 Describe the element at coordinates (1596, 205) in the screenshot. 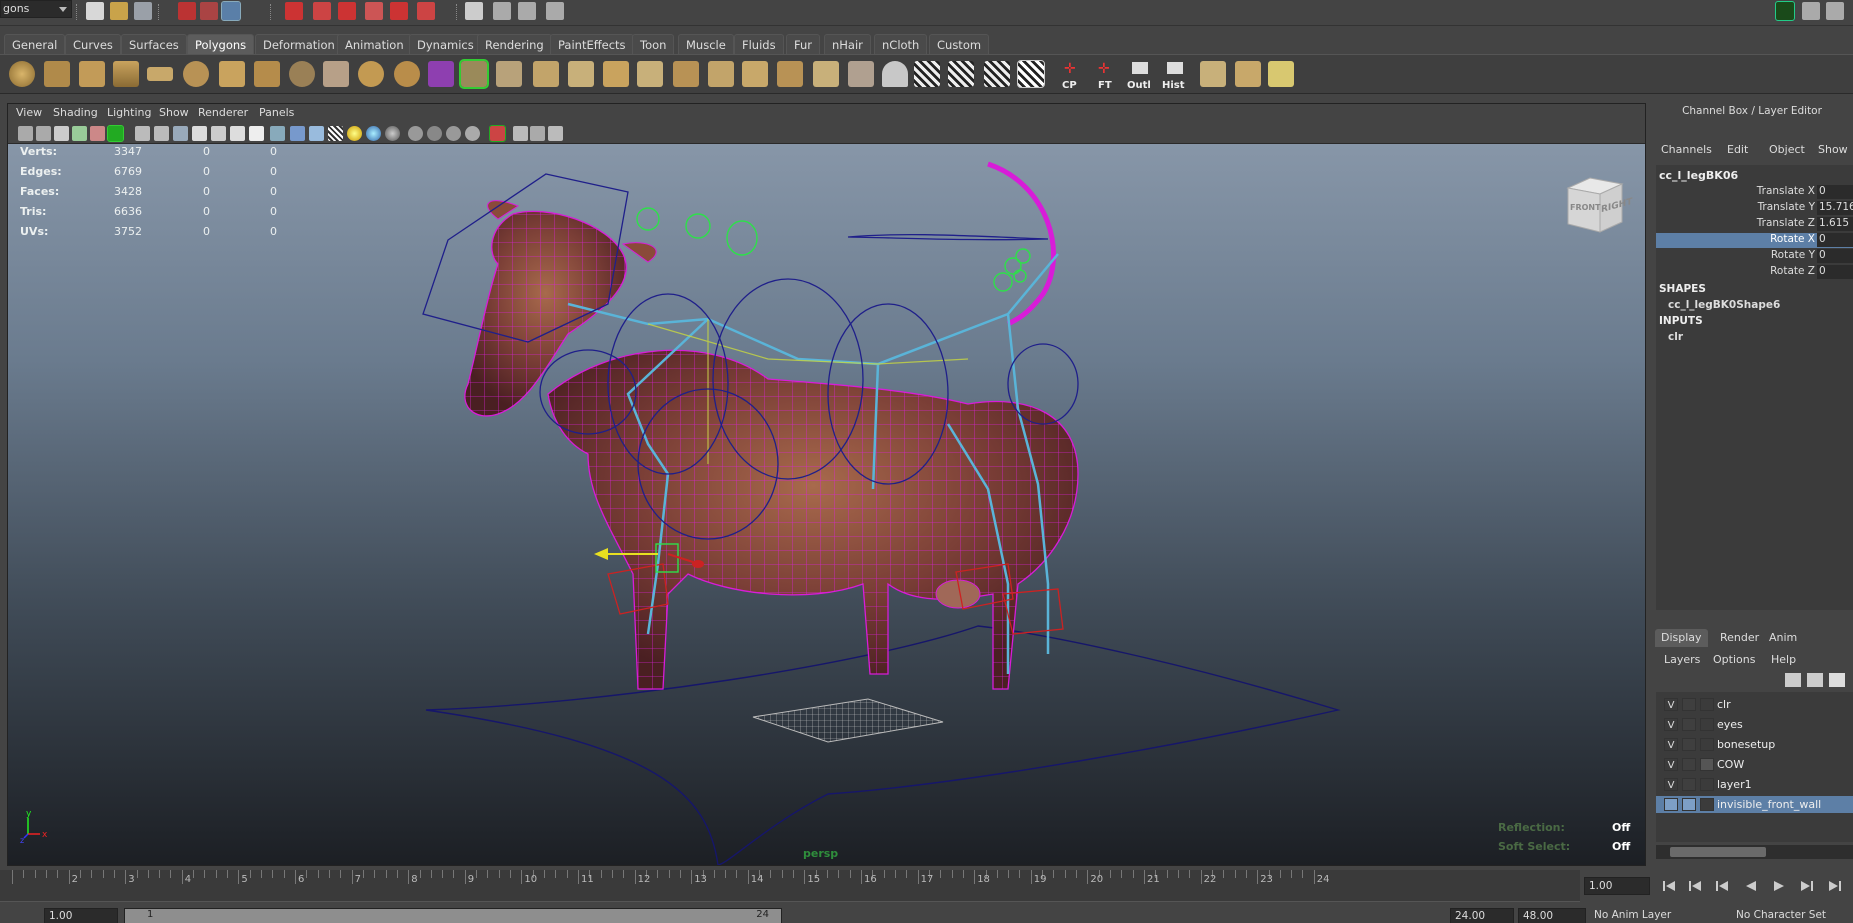

I see `viewcube: FRONT RIGHT` at that location.